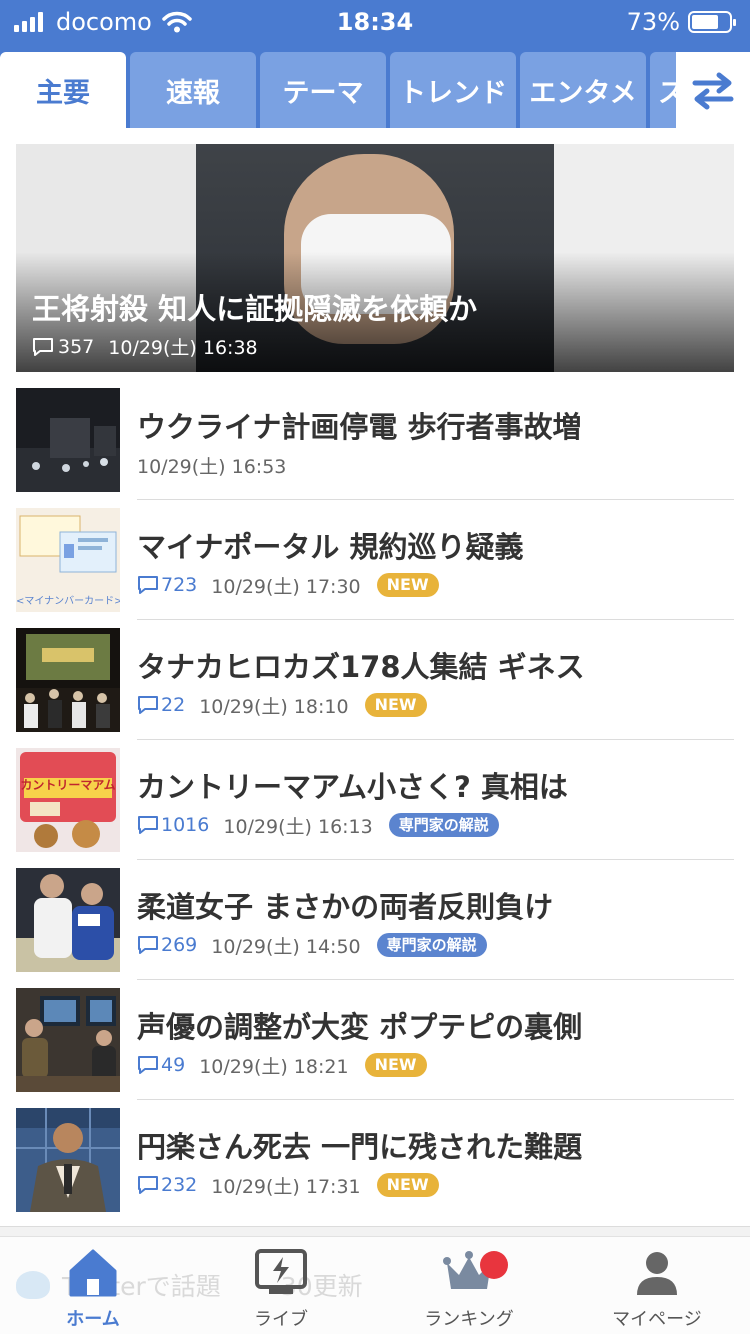 This screenshot has height=1334, width=750. Describe the element at coordinates (173, 705) in the screenshot. I see `comment-count-value: 22` at that location.